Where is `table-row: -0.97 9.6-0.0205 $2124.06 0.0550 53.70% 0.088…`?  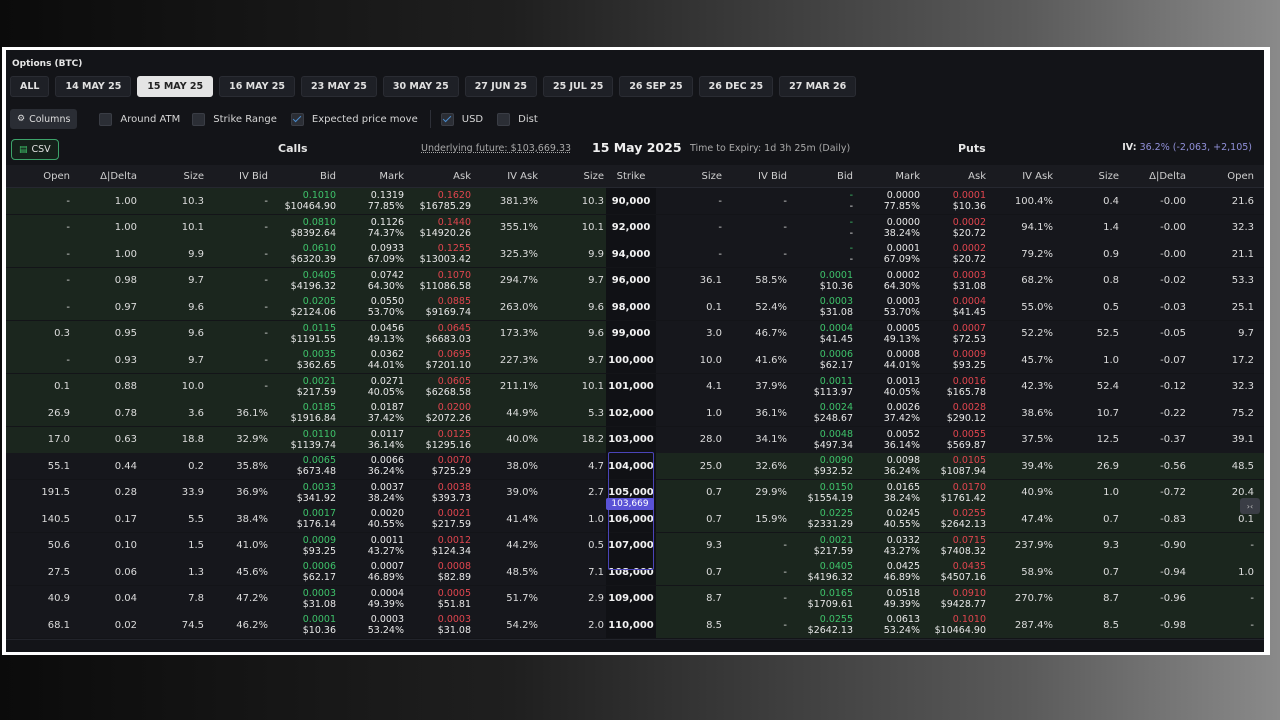 table-row: -0.97 9.6-0.0205 $2124.06 0.0550 53.70% 0.088… is located at coordinates (635, 308).